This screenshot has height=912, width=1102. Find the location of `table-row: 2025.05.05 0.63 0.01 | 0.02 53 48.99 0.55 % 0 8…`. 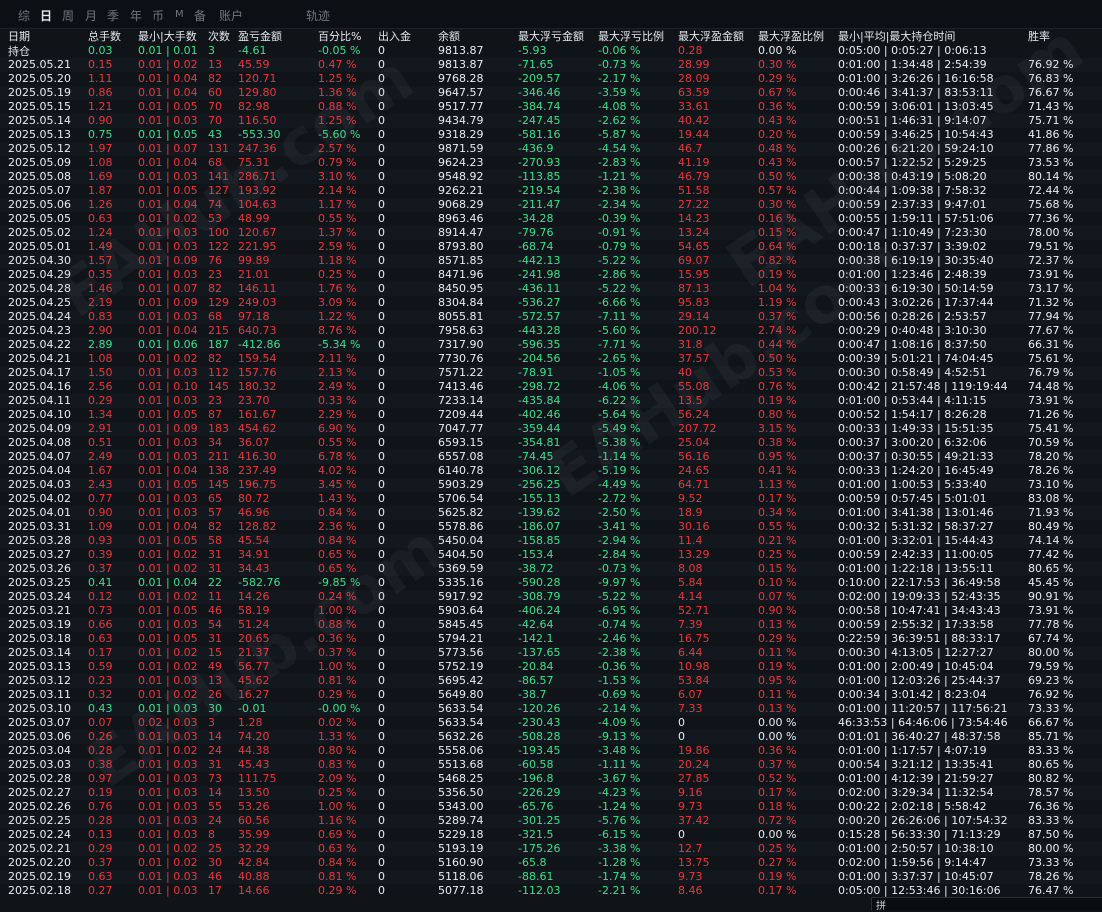

table-row: 2025.05.05 0.63 0.01 | 0.02 53 48.99 0.55 % 0 8… is located at coordinates (551, 219).